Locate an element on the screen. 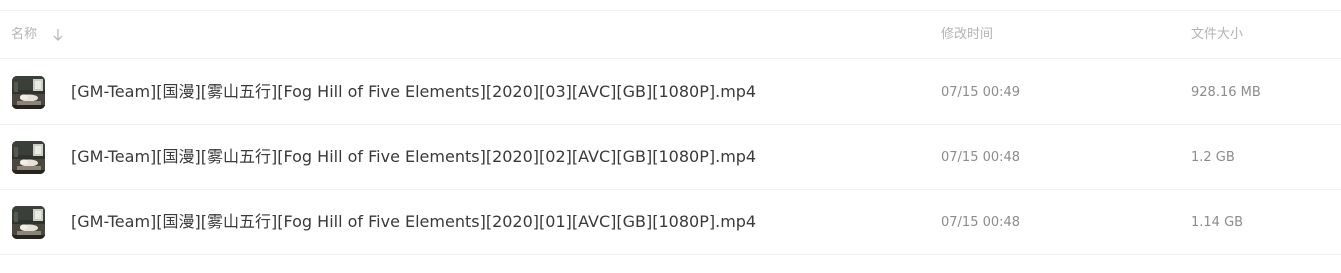  arrow-down-icon is located at coordinates (58, 35).